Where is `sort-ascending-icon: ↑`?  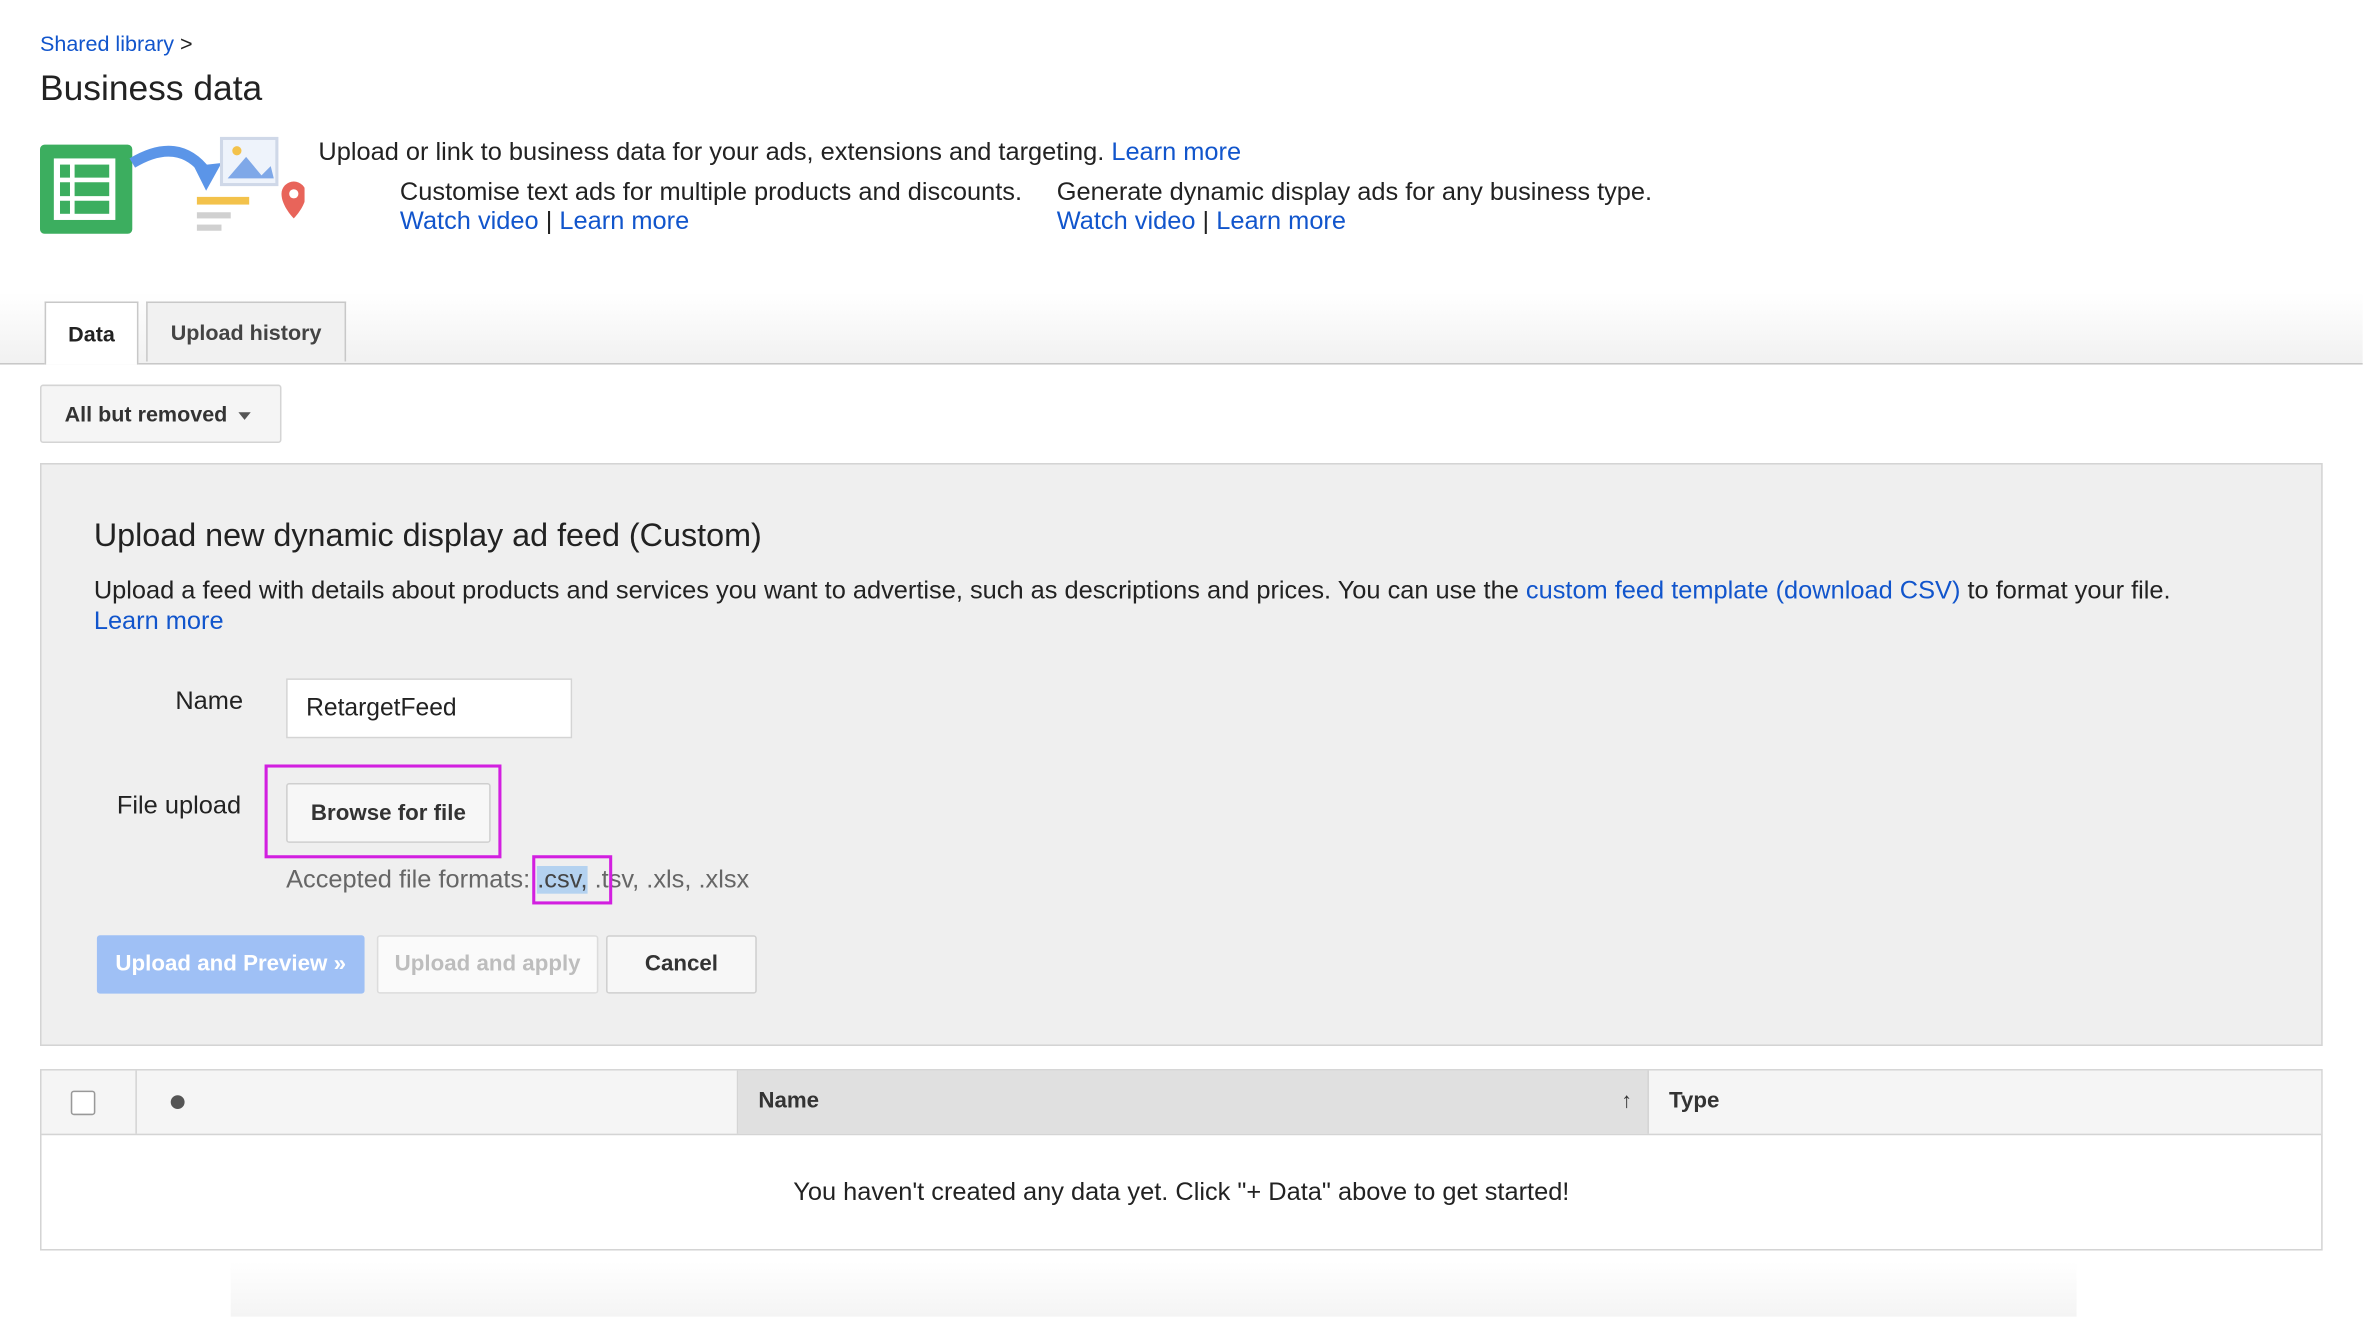 sort-ascending-icon: ↑ is located at coordinates (1627, 1100).